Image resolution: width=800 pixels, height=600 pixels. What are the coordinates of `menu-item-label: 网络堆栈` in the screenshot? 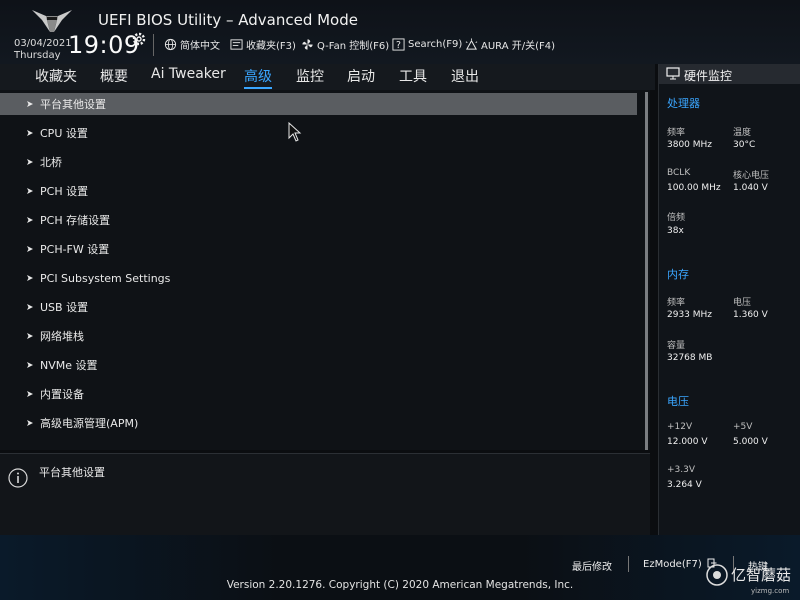 It's located at (62, 336).